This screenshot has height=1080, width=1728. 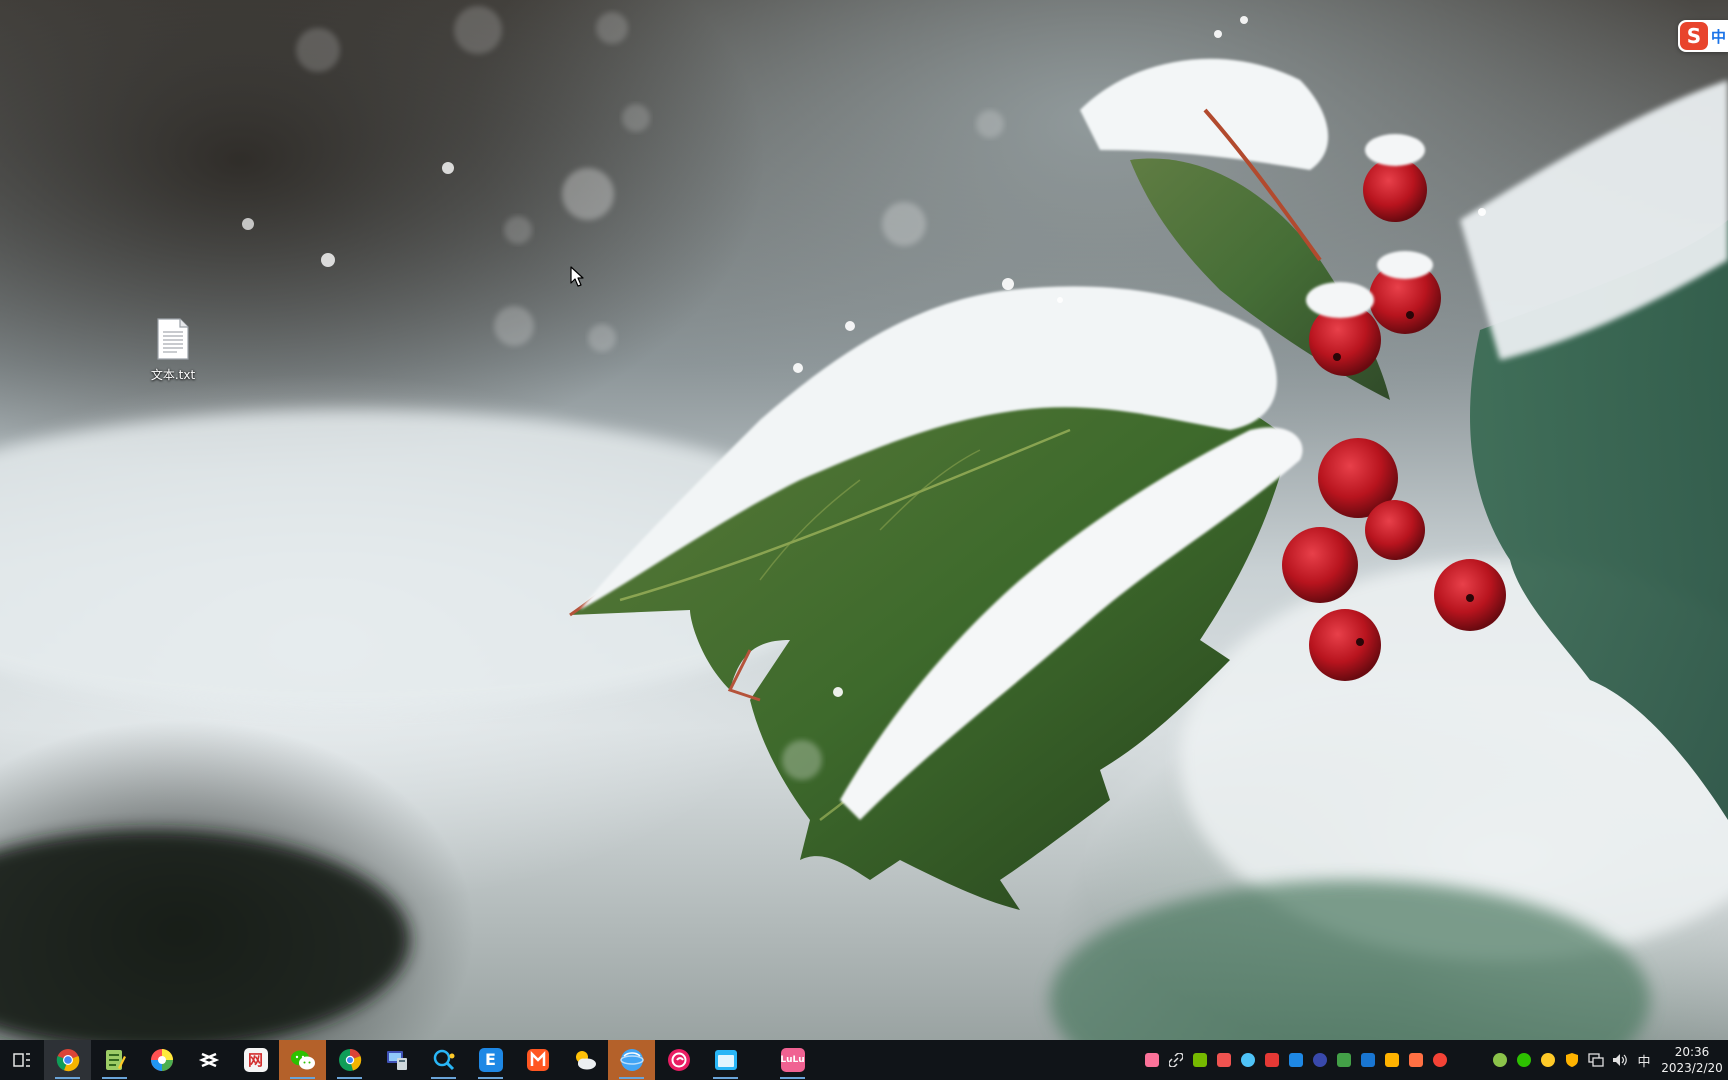 I want to click on taskbar-app-chrome-alt, so click(x=349, y=1060).